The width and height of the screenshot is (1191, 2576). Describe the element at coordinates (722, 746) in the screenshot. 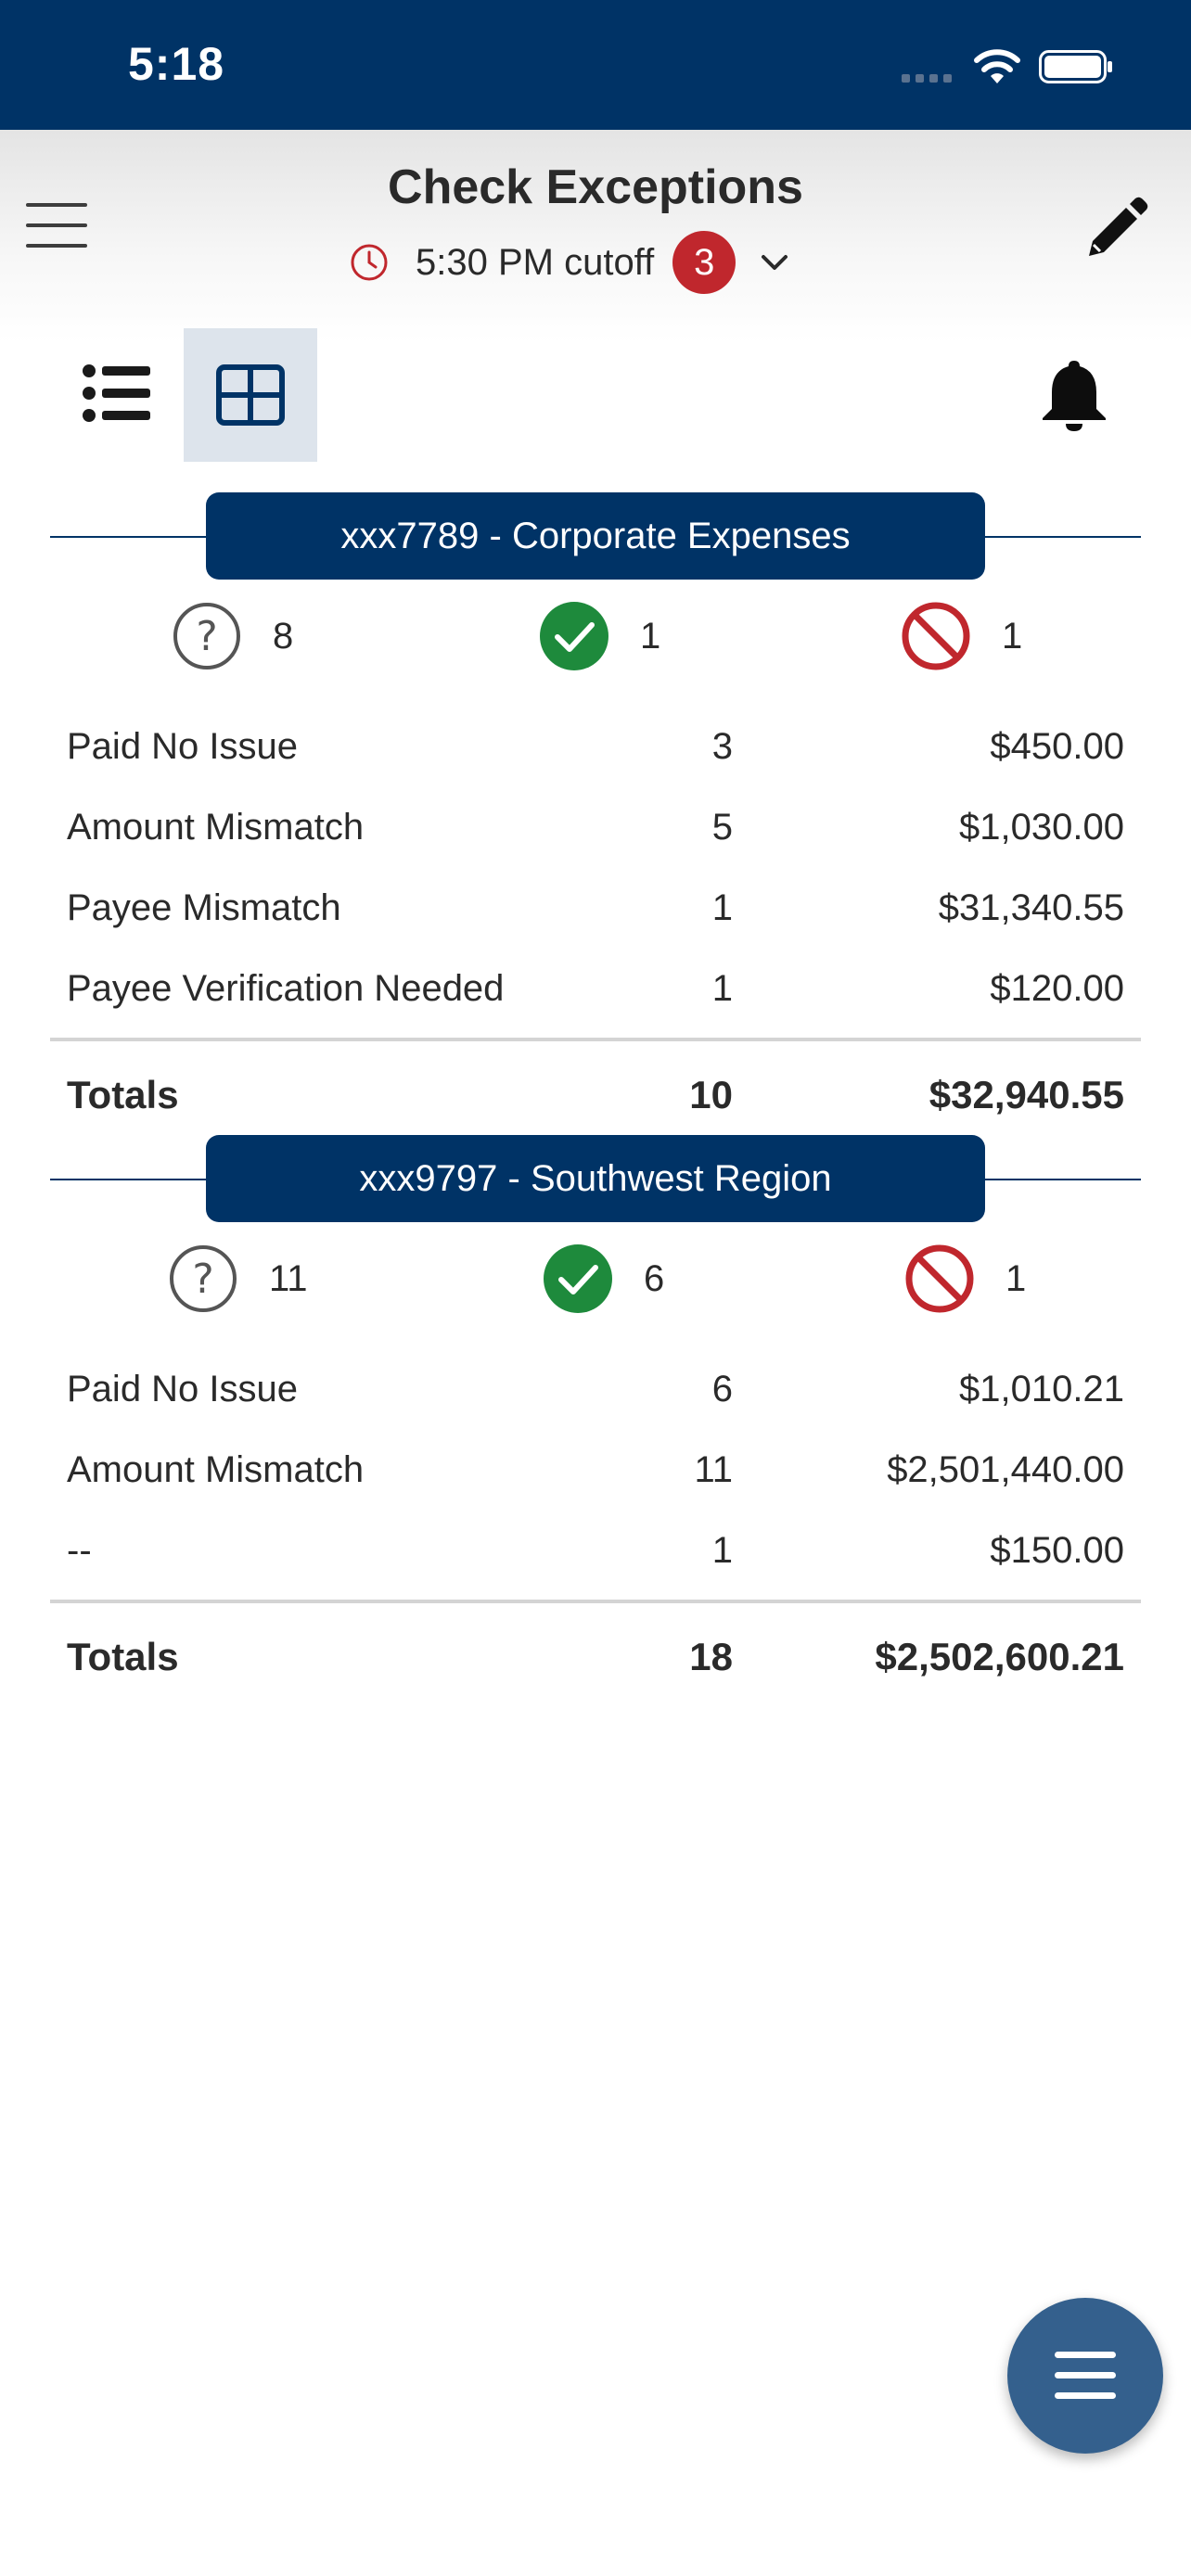

I see `row-count: 3` at that location.